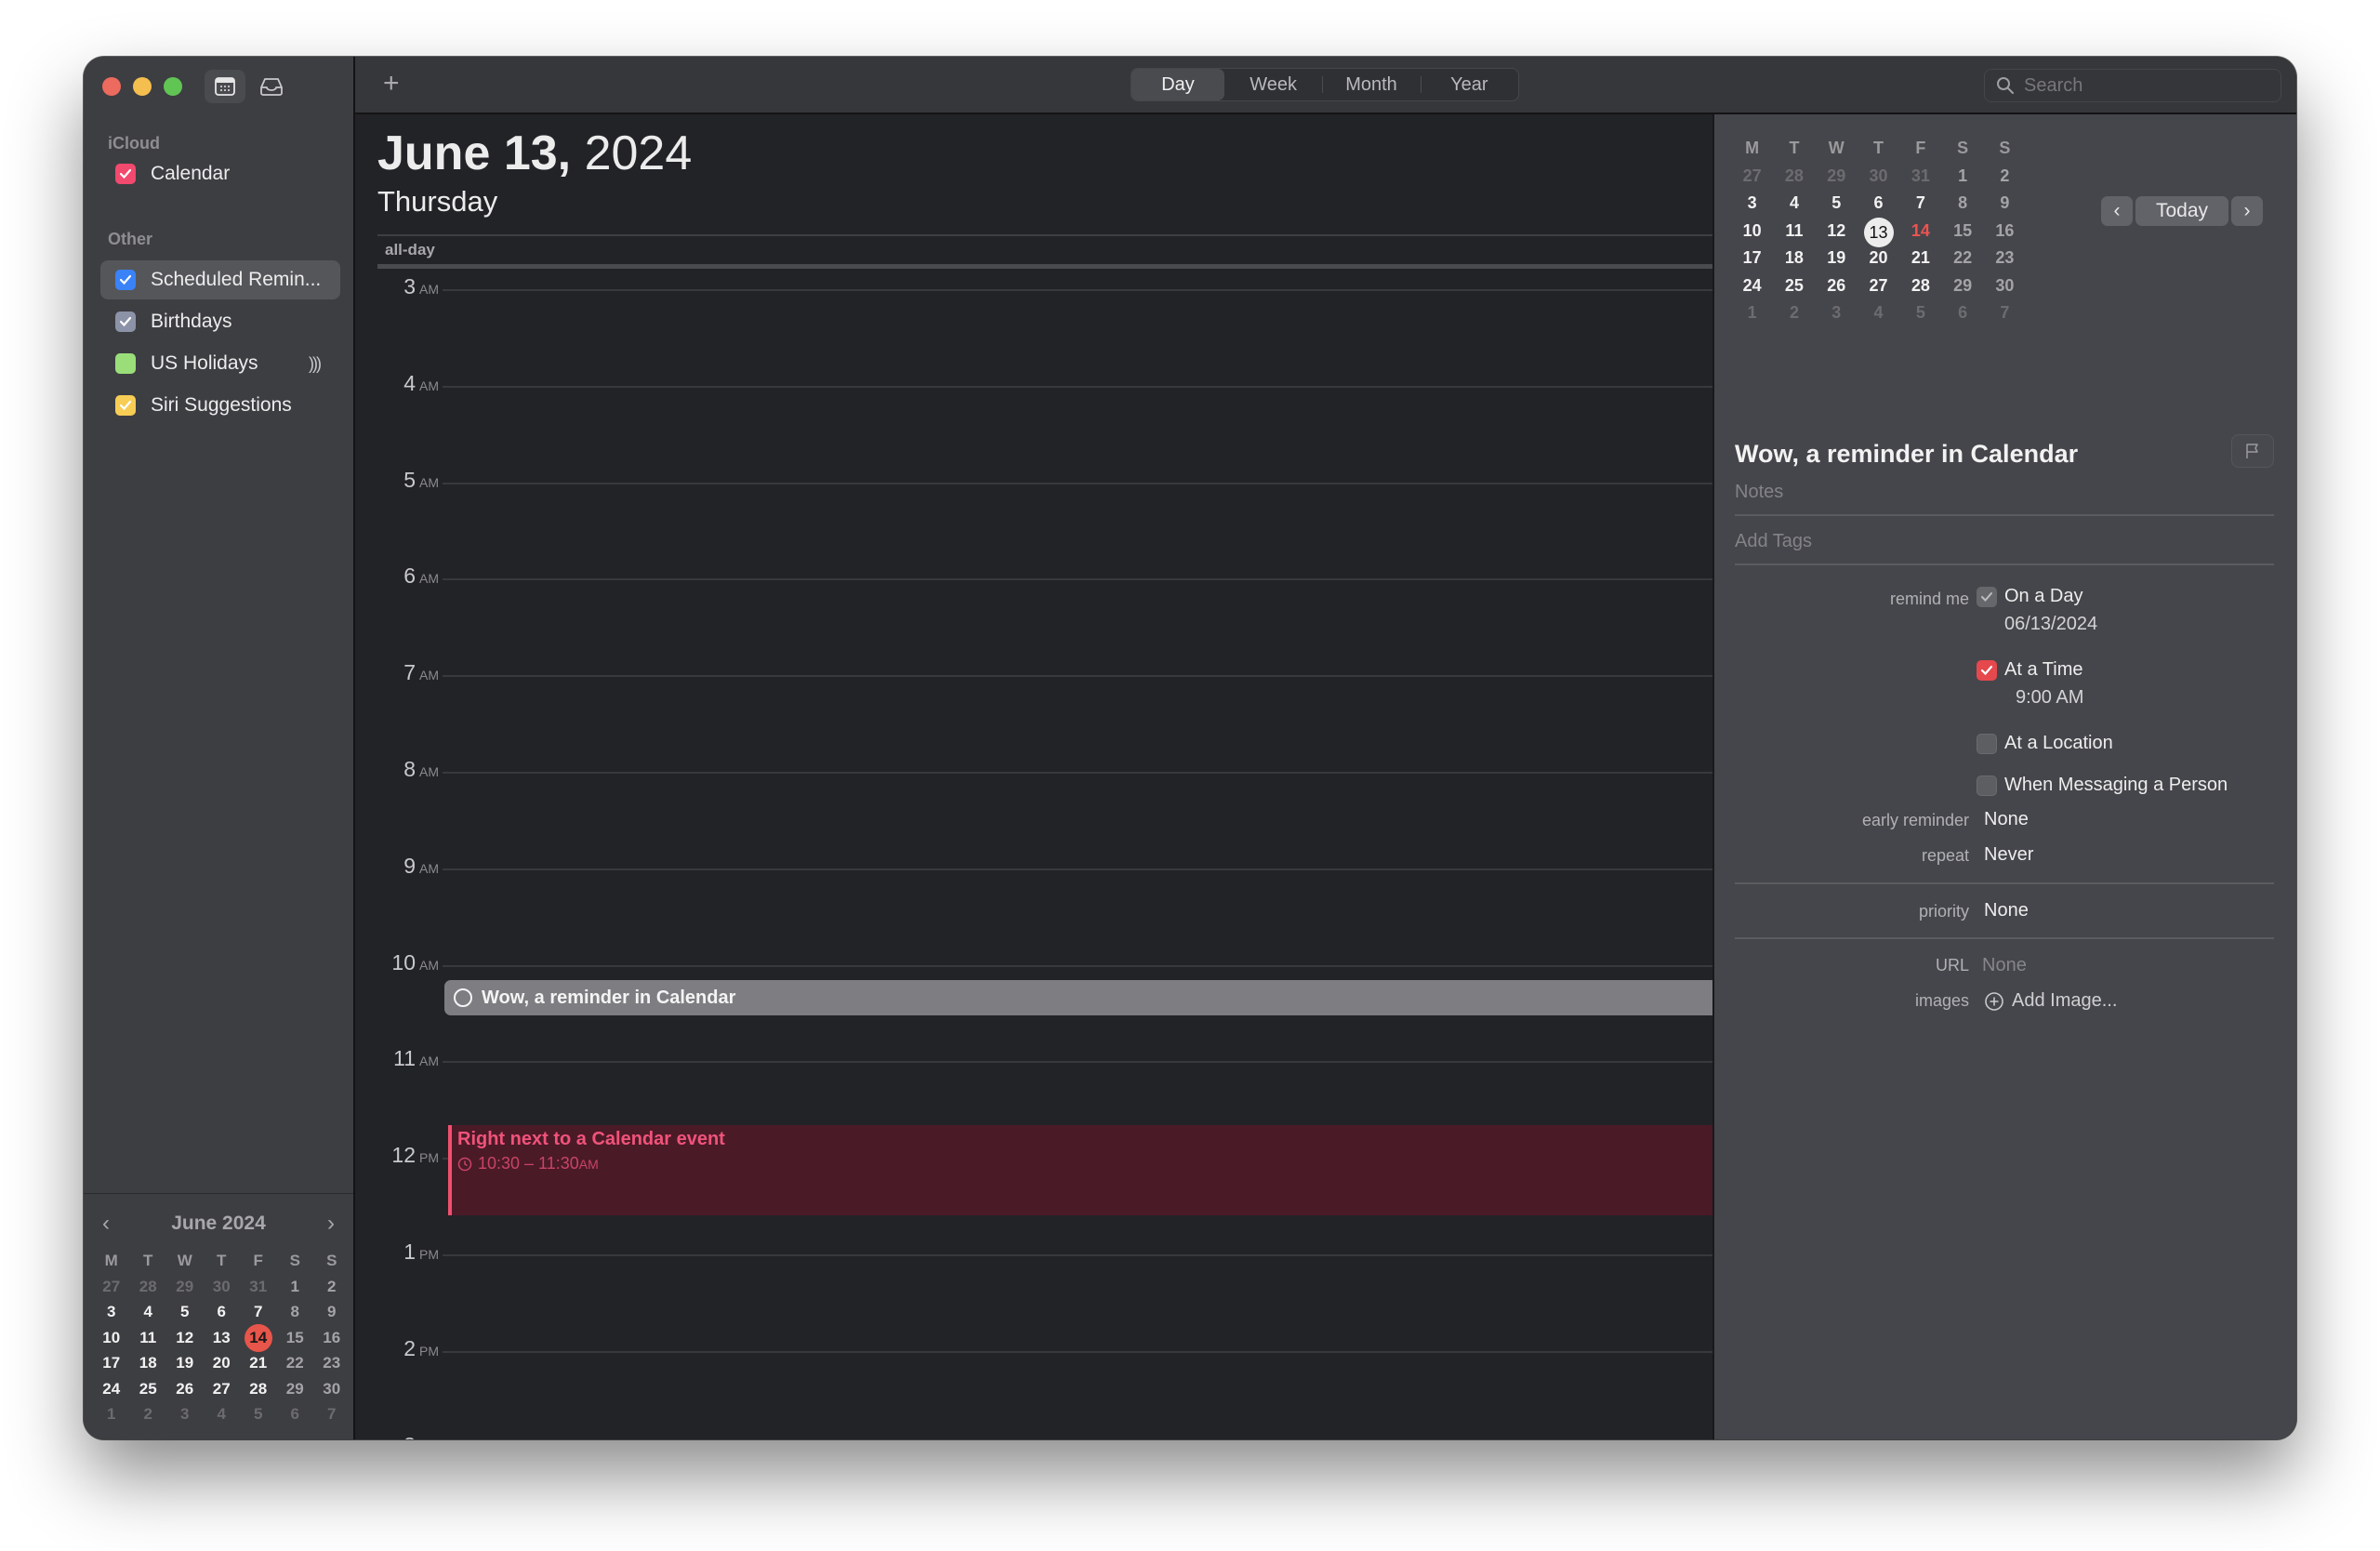 The width and height of the screenshot is (2380, 1551). I want to click on day-cell: 8, so click(1962, 204).